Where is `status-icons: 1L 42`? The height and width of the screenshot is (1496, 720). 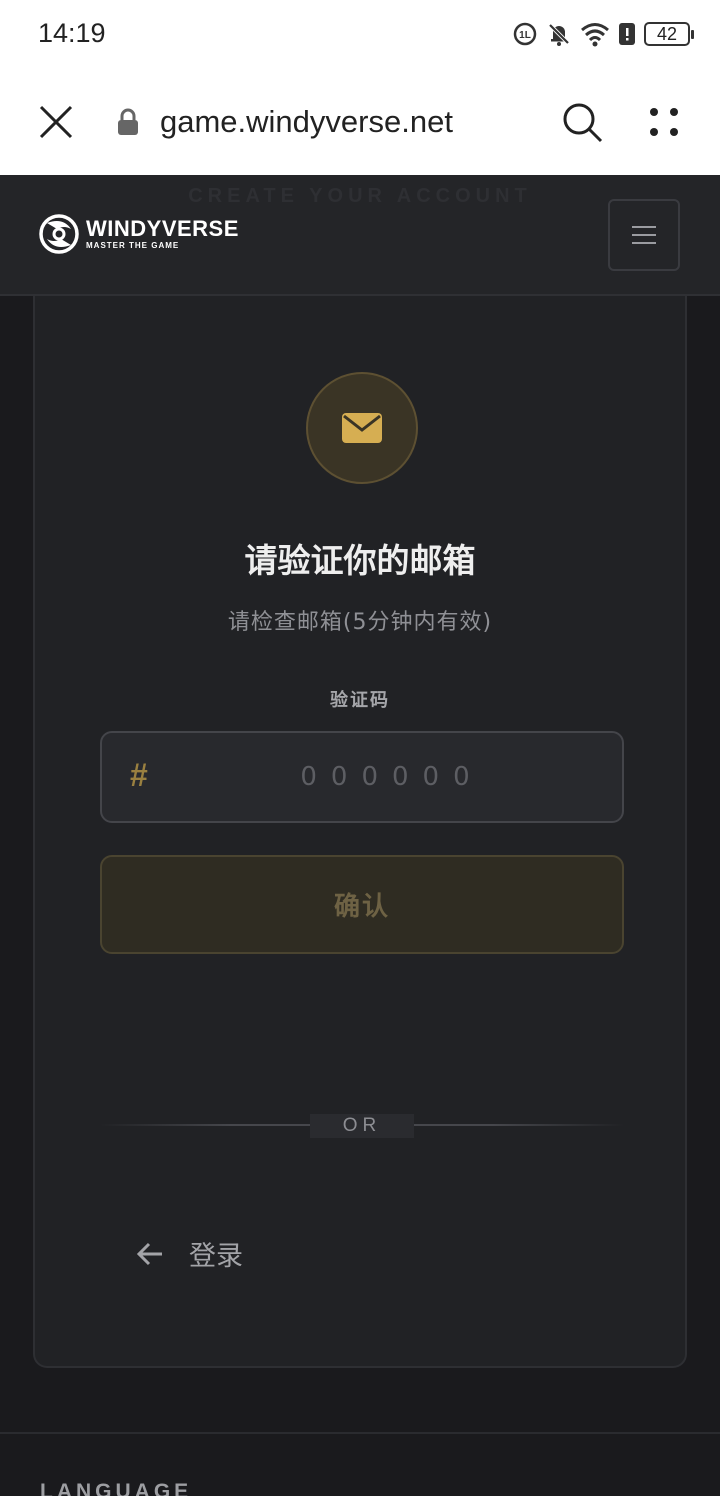
status-icons: 1L 42 is located at coordinates (603, 34).